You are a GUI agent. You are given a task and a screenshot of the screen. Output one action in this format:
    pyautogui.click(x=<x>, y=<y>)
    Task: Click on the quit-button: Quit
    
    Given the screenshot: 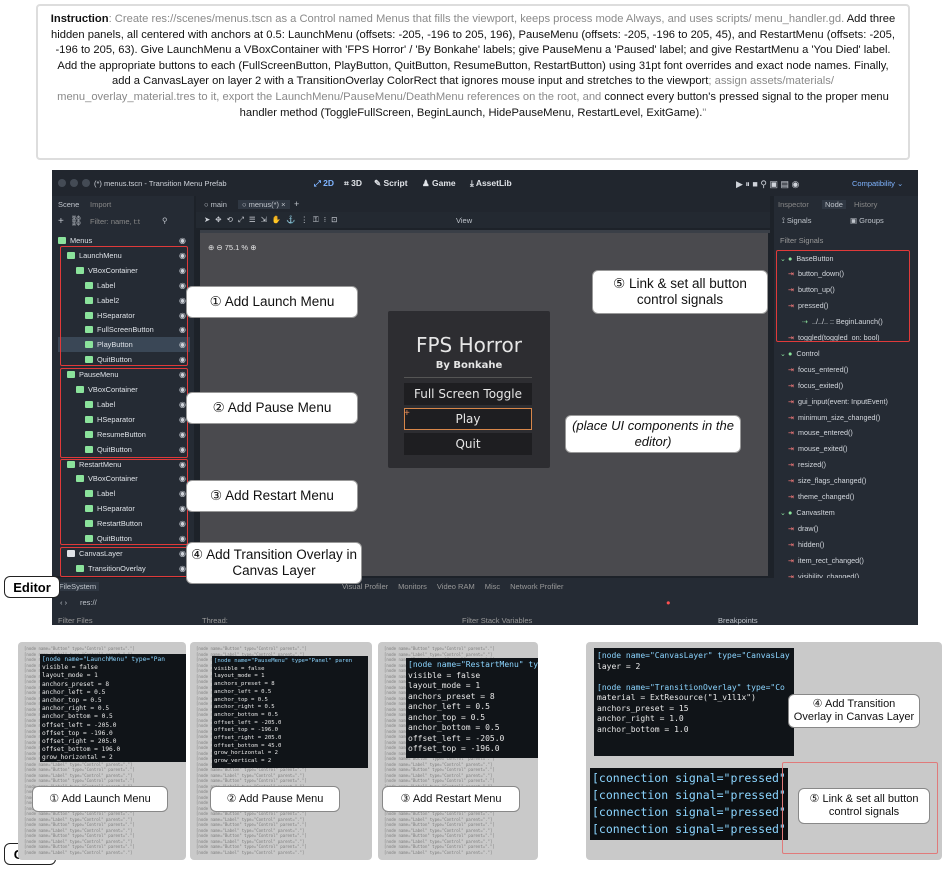 What is the action you would take?
    pyautogui.click(x=468, y=444)
    